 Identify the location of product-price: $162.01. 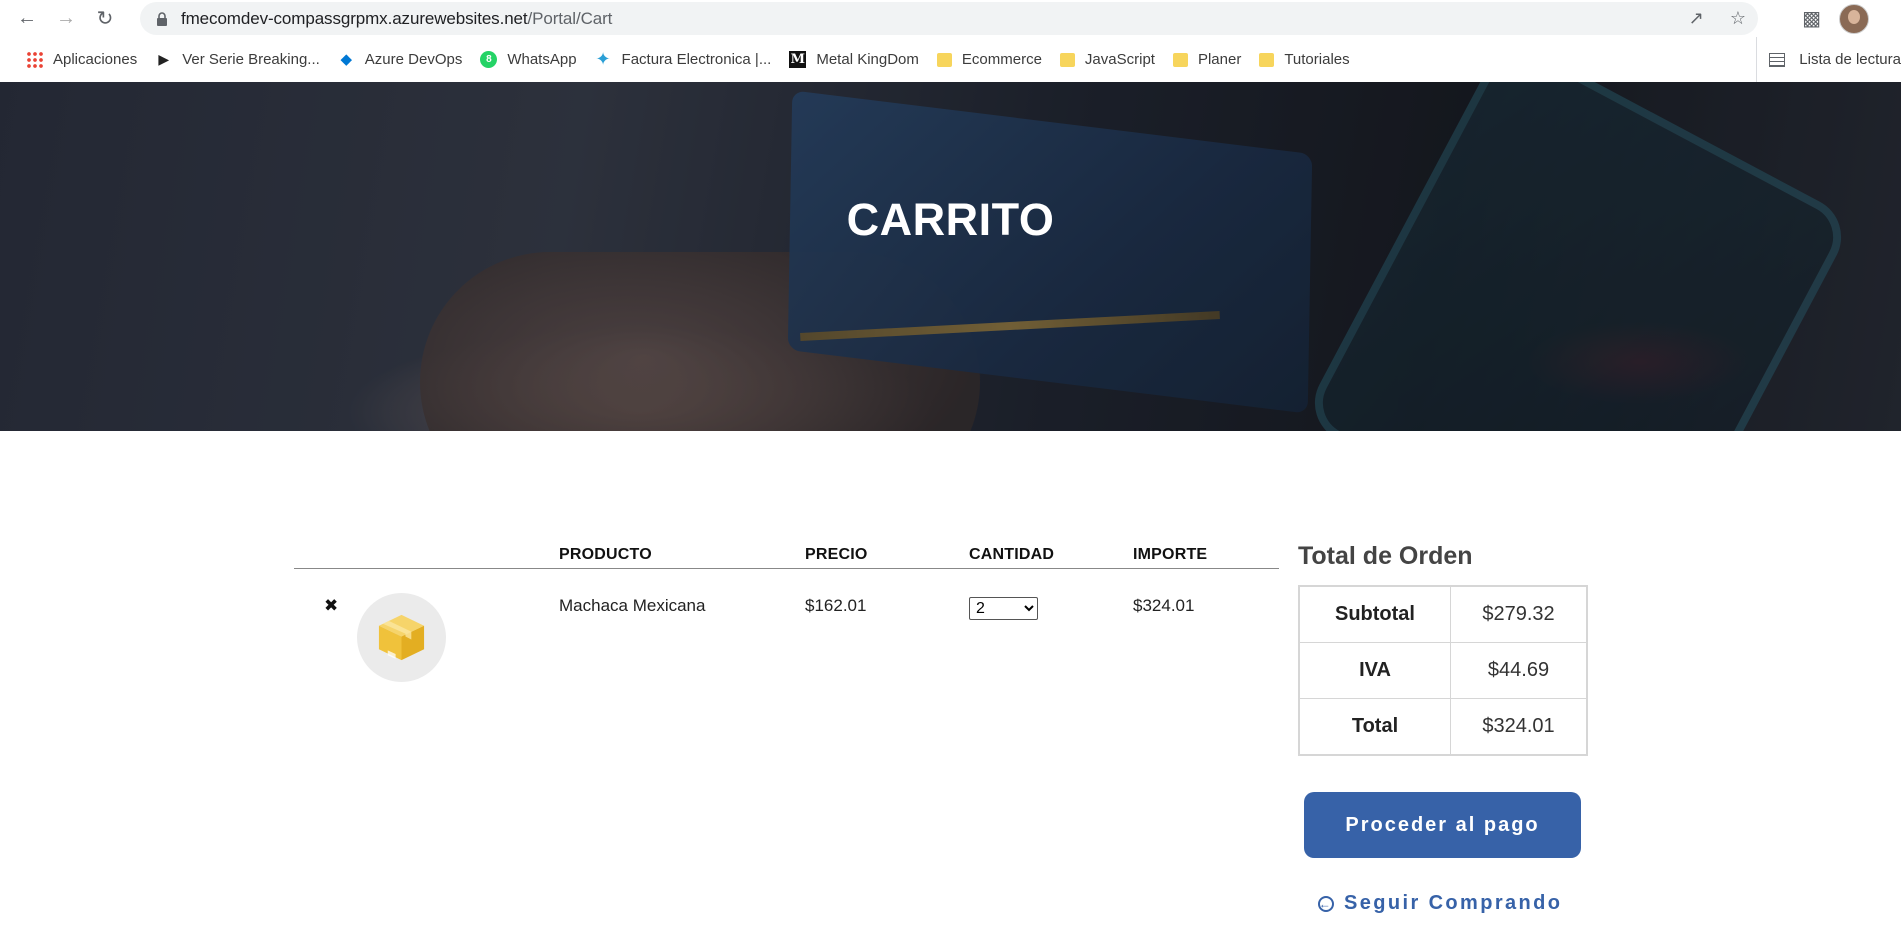
(836, 605).